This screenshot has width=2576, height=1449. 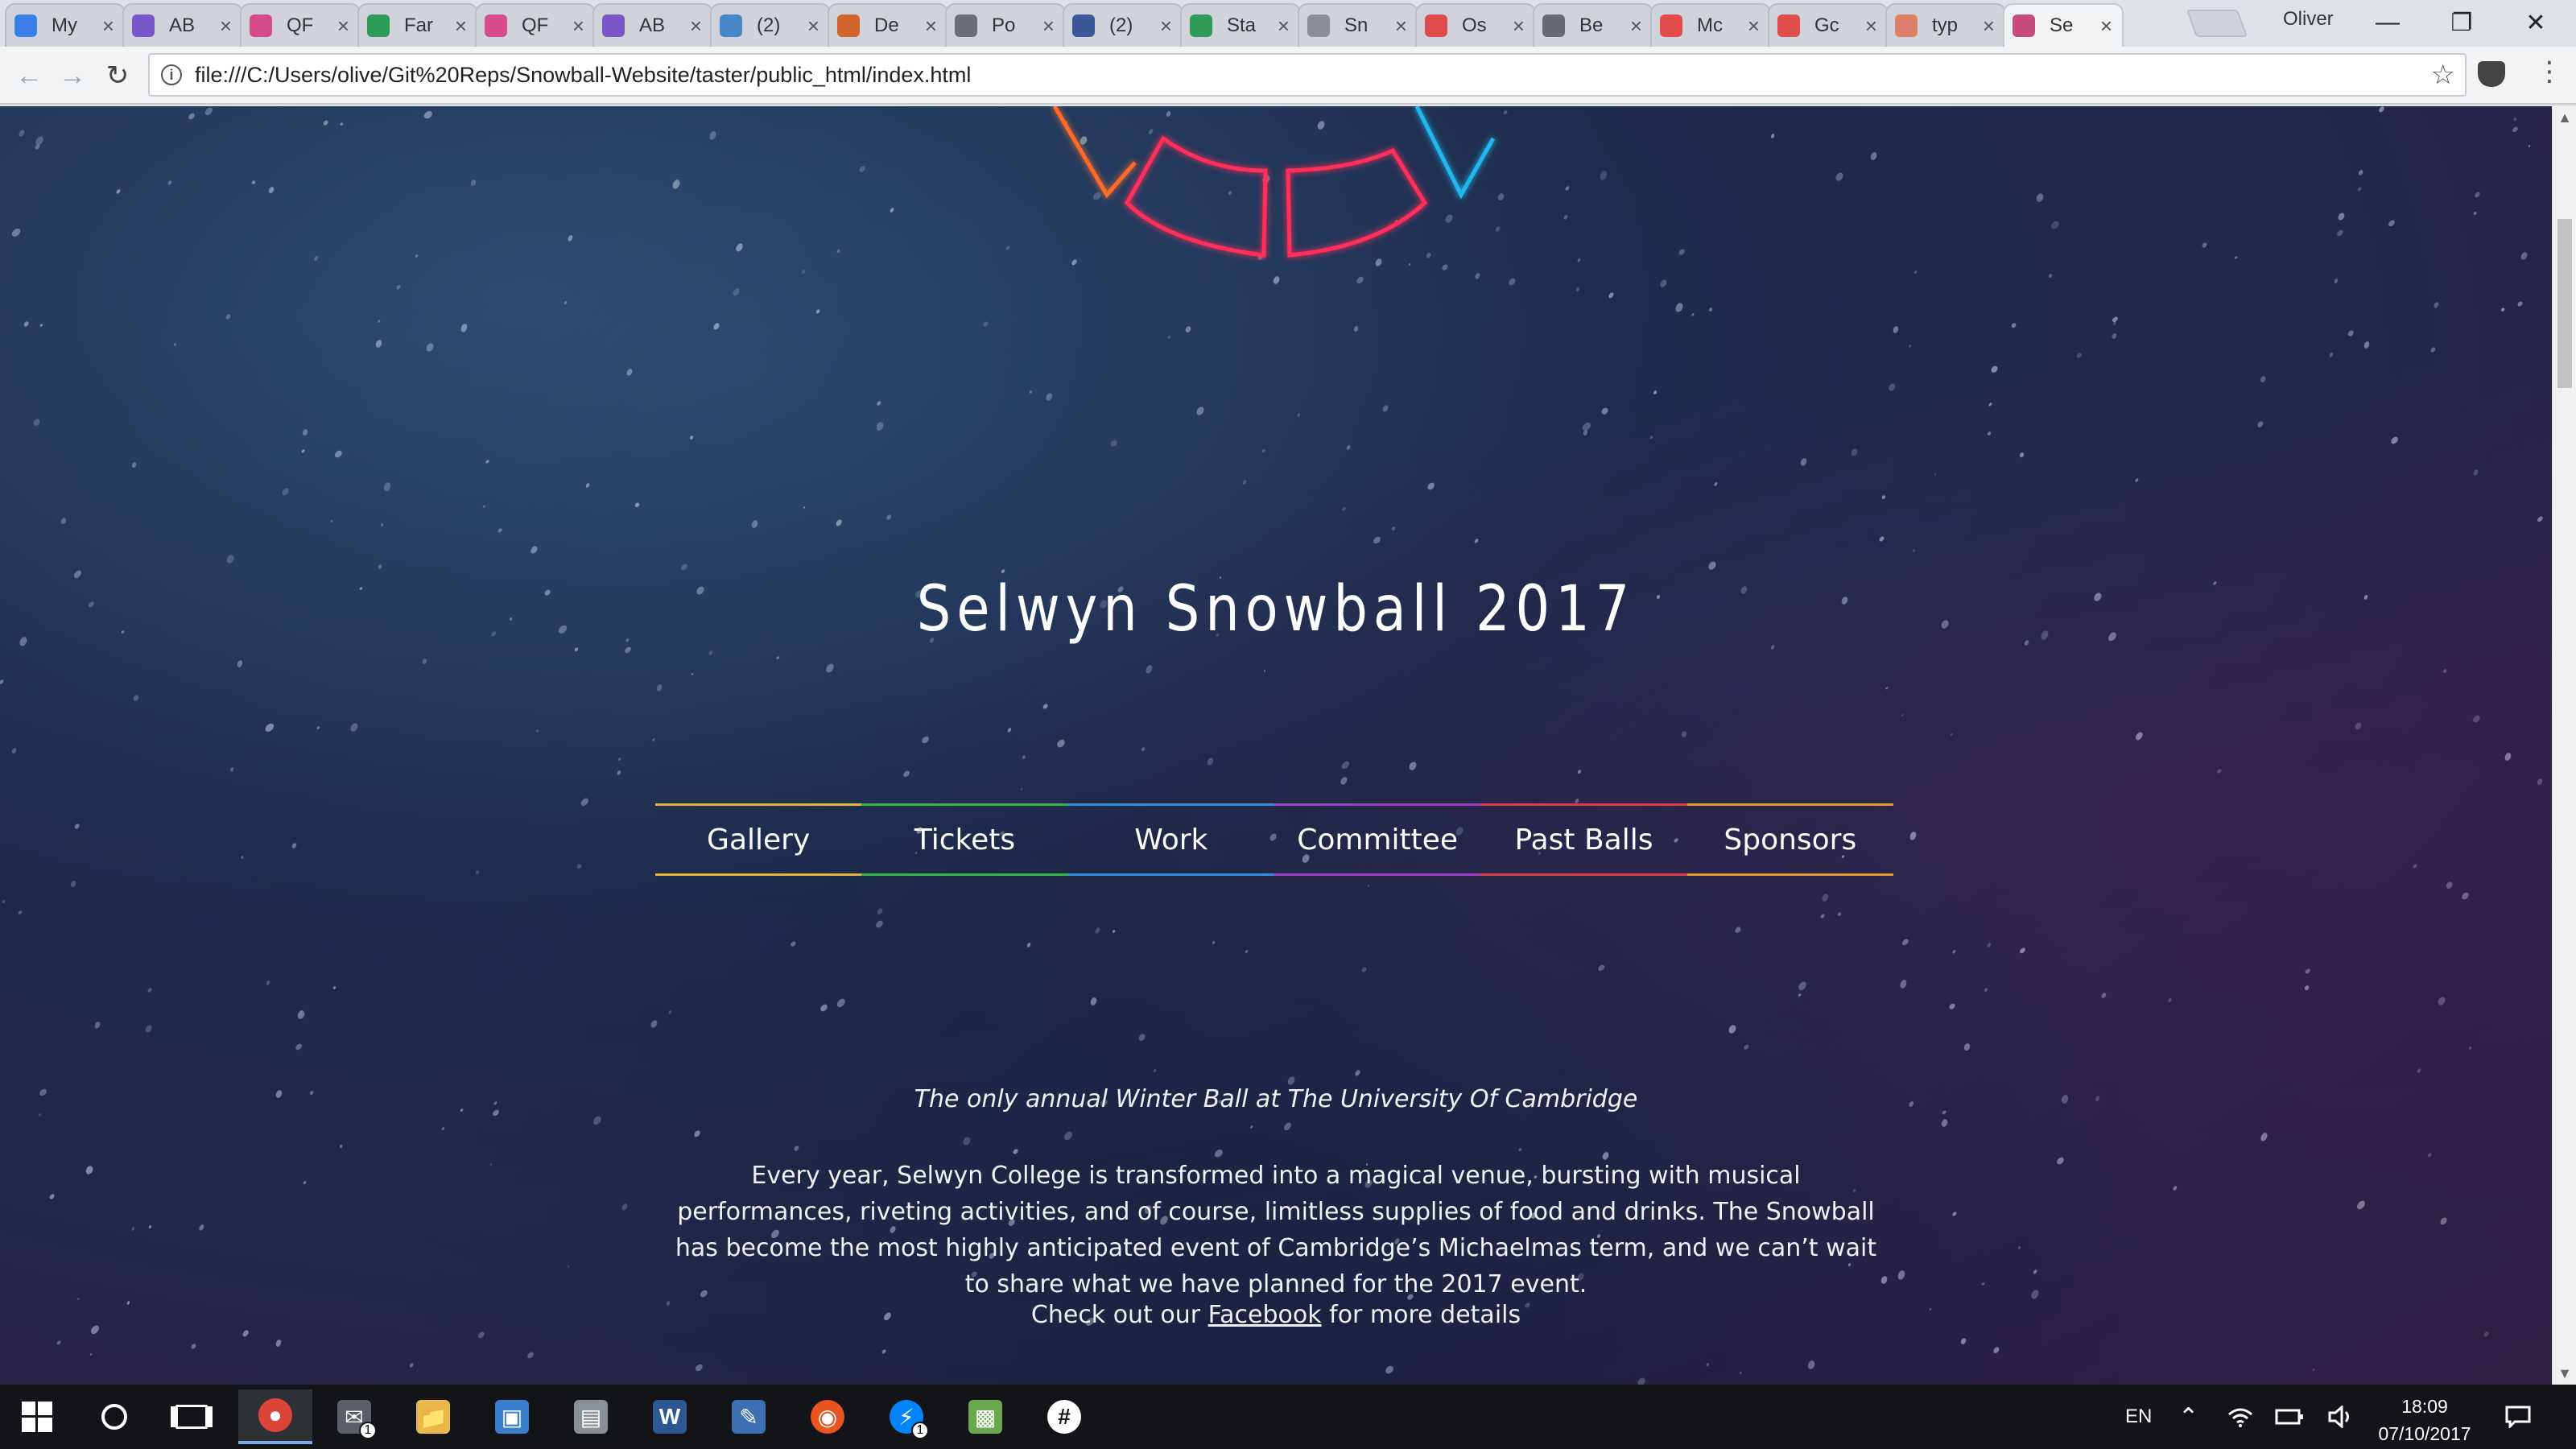 What do you see at coordinates (417, 25) in the screenshot?
I see `browser-tab: Far ×` at bounding box center [417, 25].